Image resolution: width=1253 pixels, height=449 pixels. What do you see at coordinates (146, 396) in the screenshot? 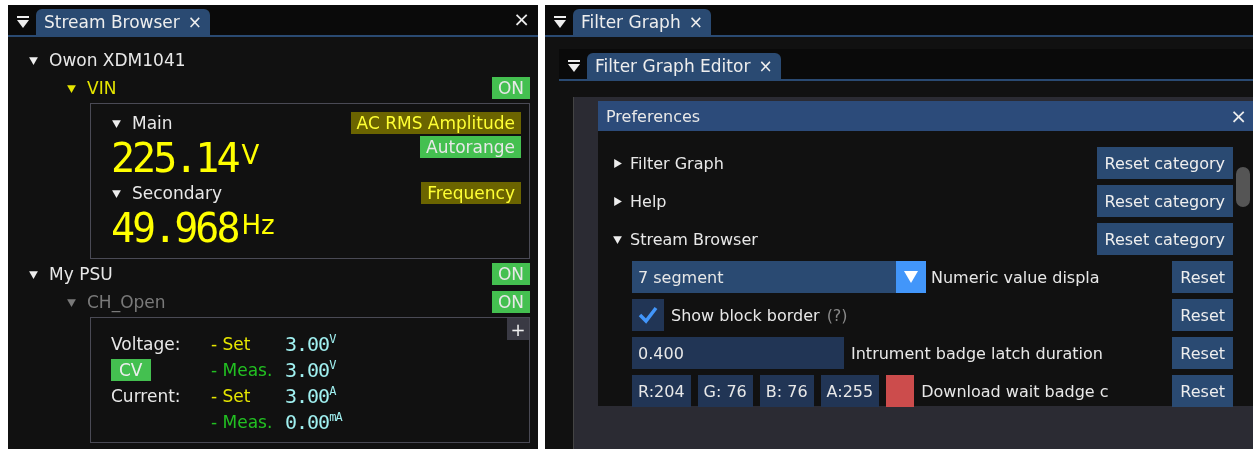
I see `quantity-label: Current:` at bounding box center [146, 396].